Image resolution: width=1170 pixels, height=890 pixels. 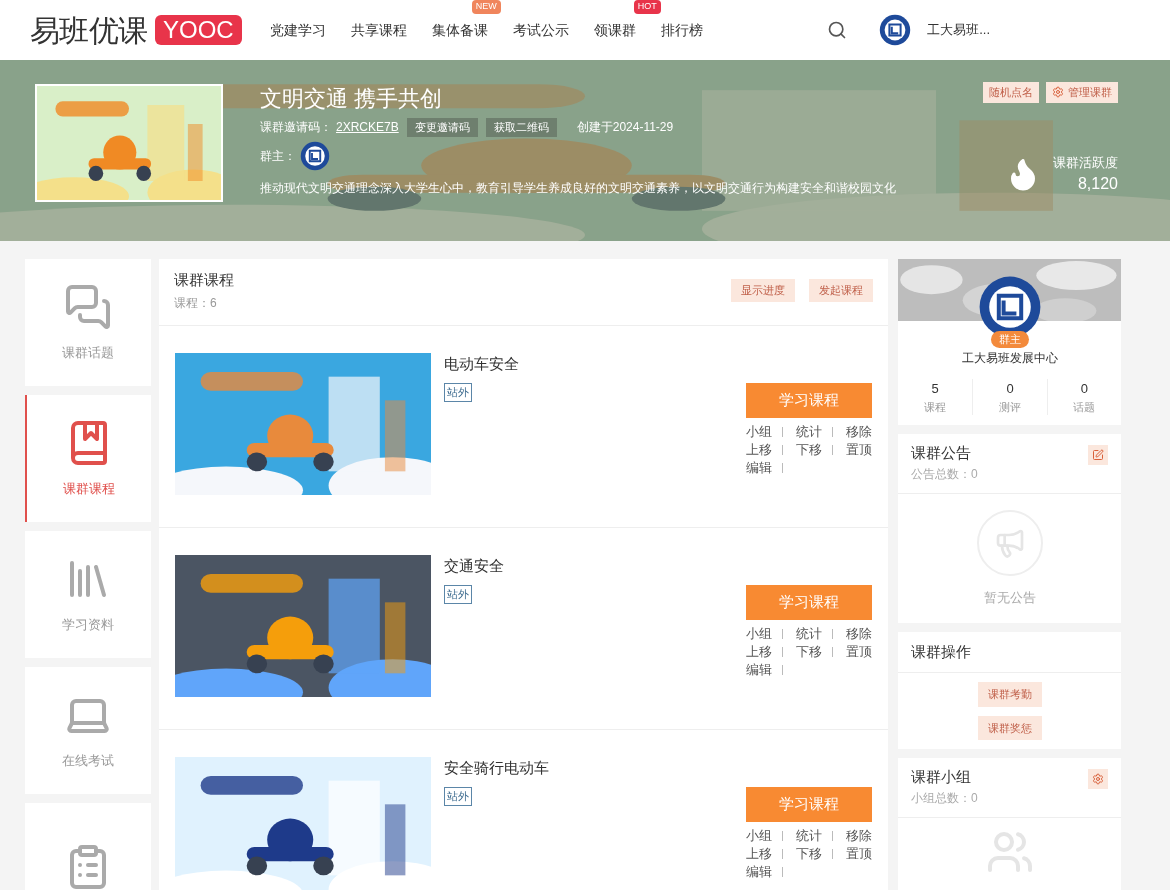 What do you see at coordinates (763, 290) in the screenshot?
I see `header-button: 显示进度` at bounding box center [763, 290].